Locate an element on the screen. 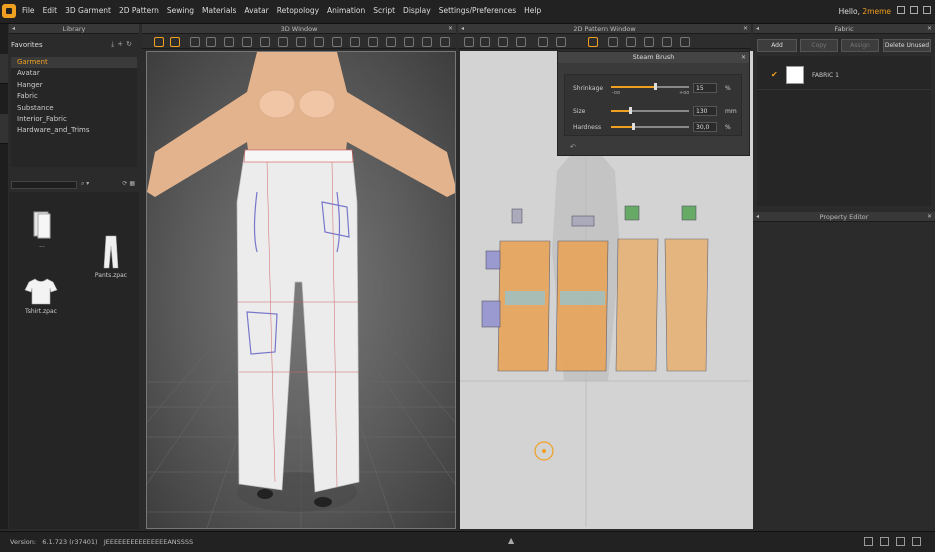 Image resolution: width=935 pixels, height=552 pixels. expand-up-icon: ▲ is located at coordinates (511, 540).